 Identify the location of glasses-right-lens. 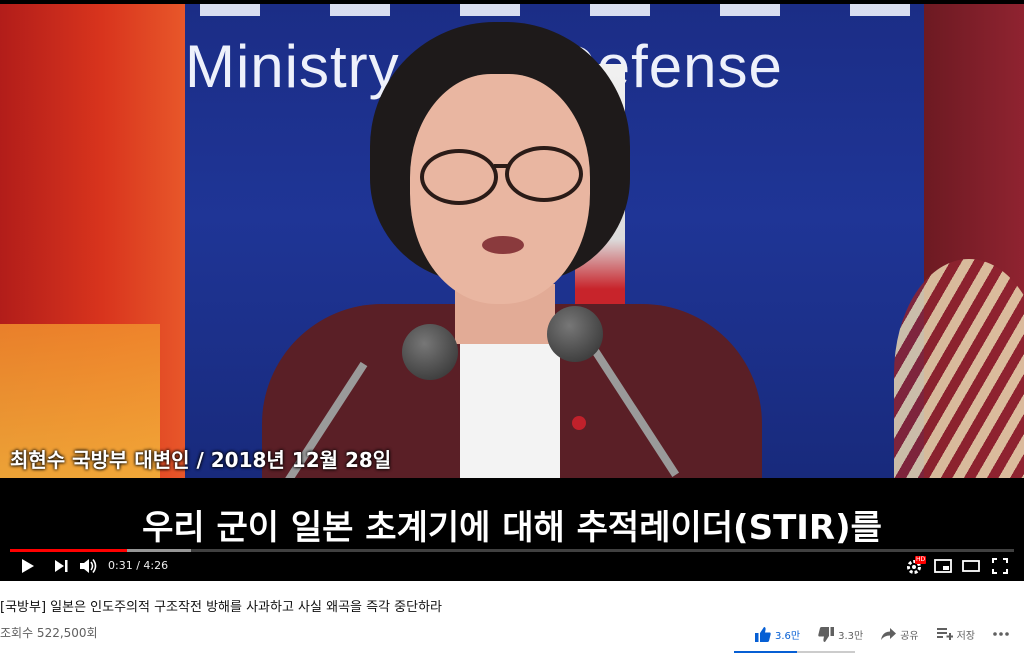
(544, 174).